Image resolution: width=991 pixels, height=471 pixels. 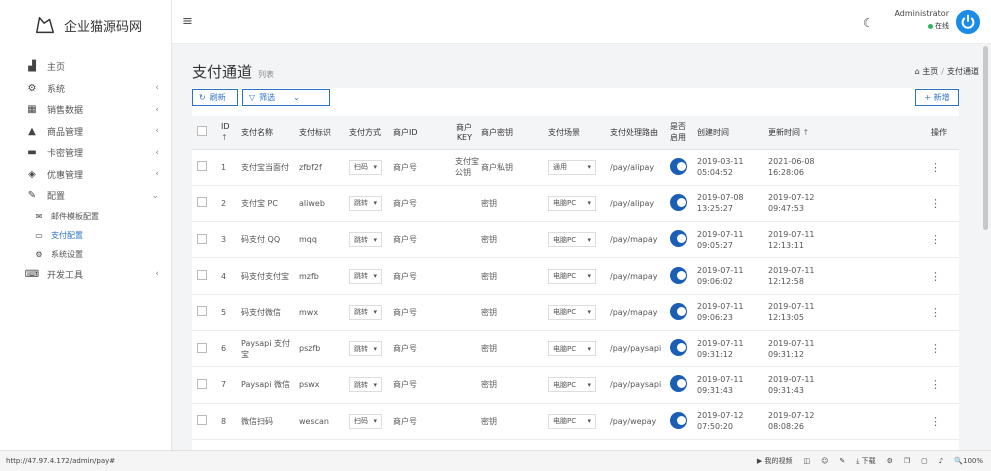 What do you see at coordinates (801, 133) in the screenshot?
I see `header-updated: 更新时间 ↑` at bounding box center [801, 133].